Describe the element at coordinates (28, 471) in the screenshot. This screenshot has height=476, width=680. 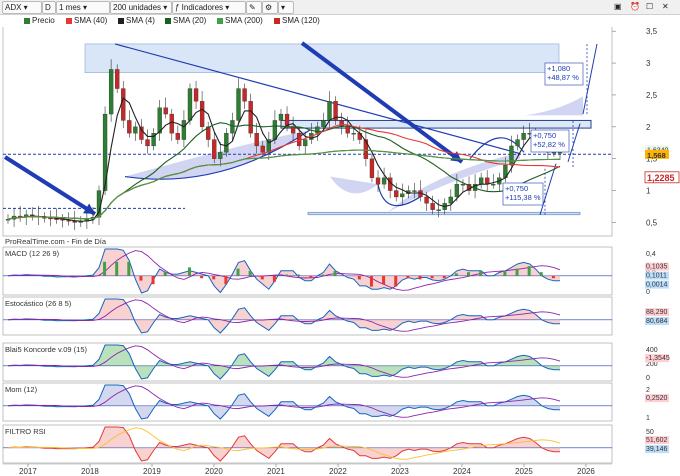
I see `x-tick-label: 2017` at that location.